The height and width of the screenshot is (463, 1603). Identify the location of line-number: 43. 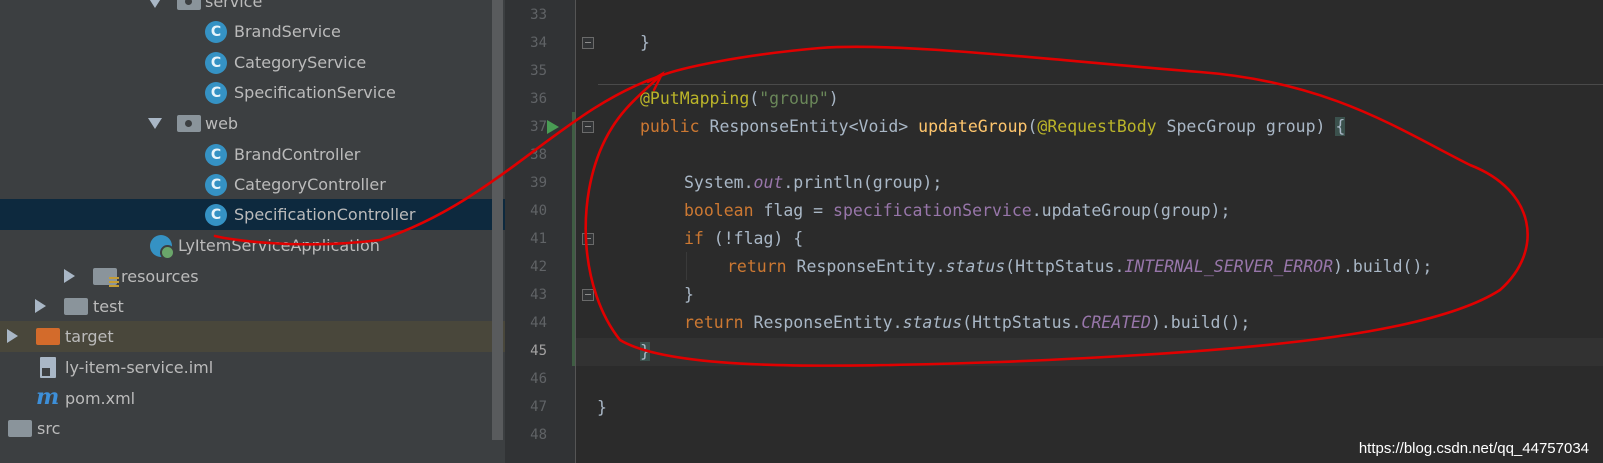
(538, 295).